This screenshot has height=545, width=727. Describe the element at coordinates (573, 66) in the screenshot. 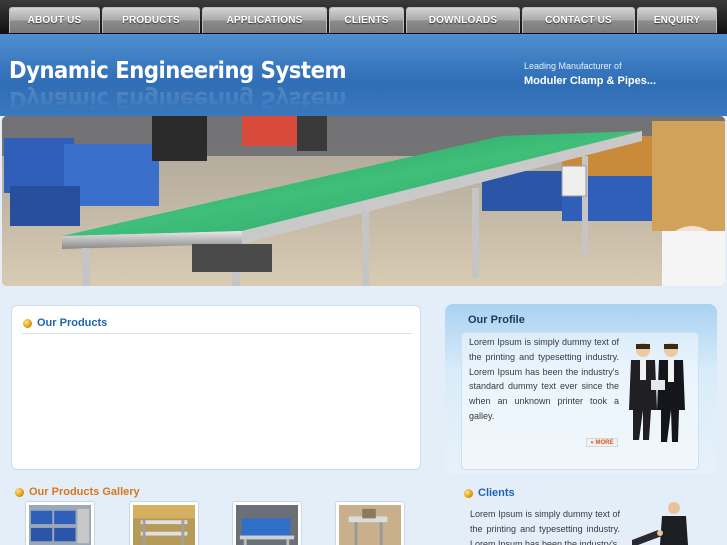

I see `header-tagline-small: Leading Manufacturer of` at that location.